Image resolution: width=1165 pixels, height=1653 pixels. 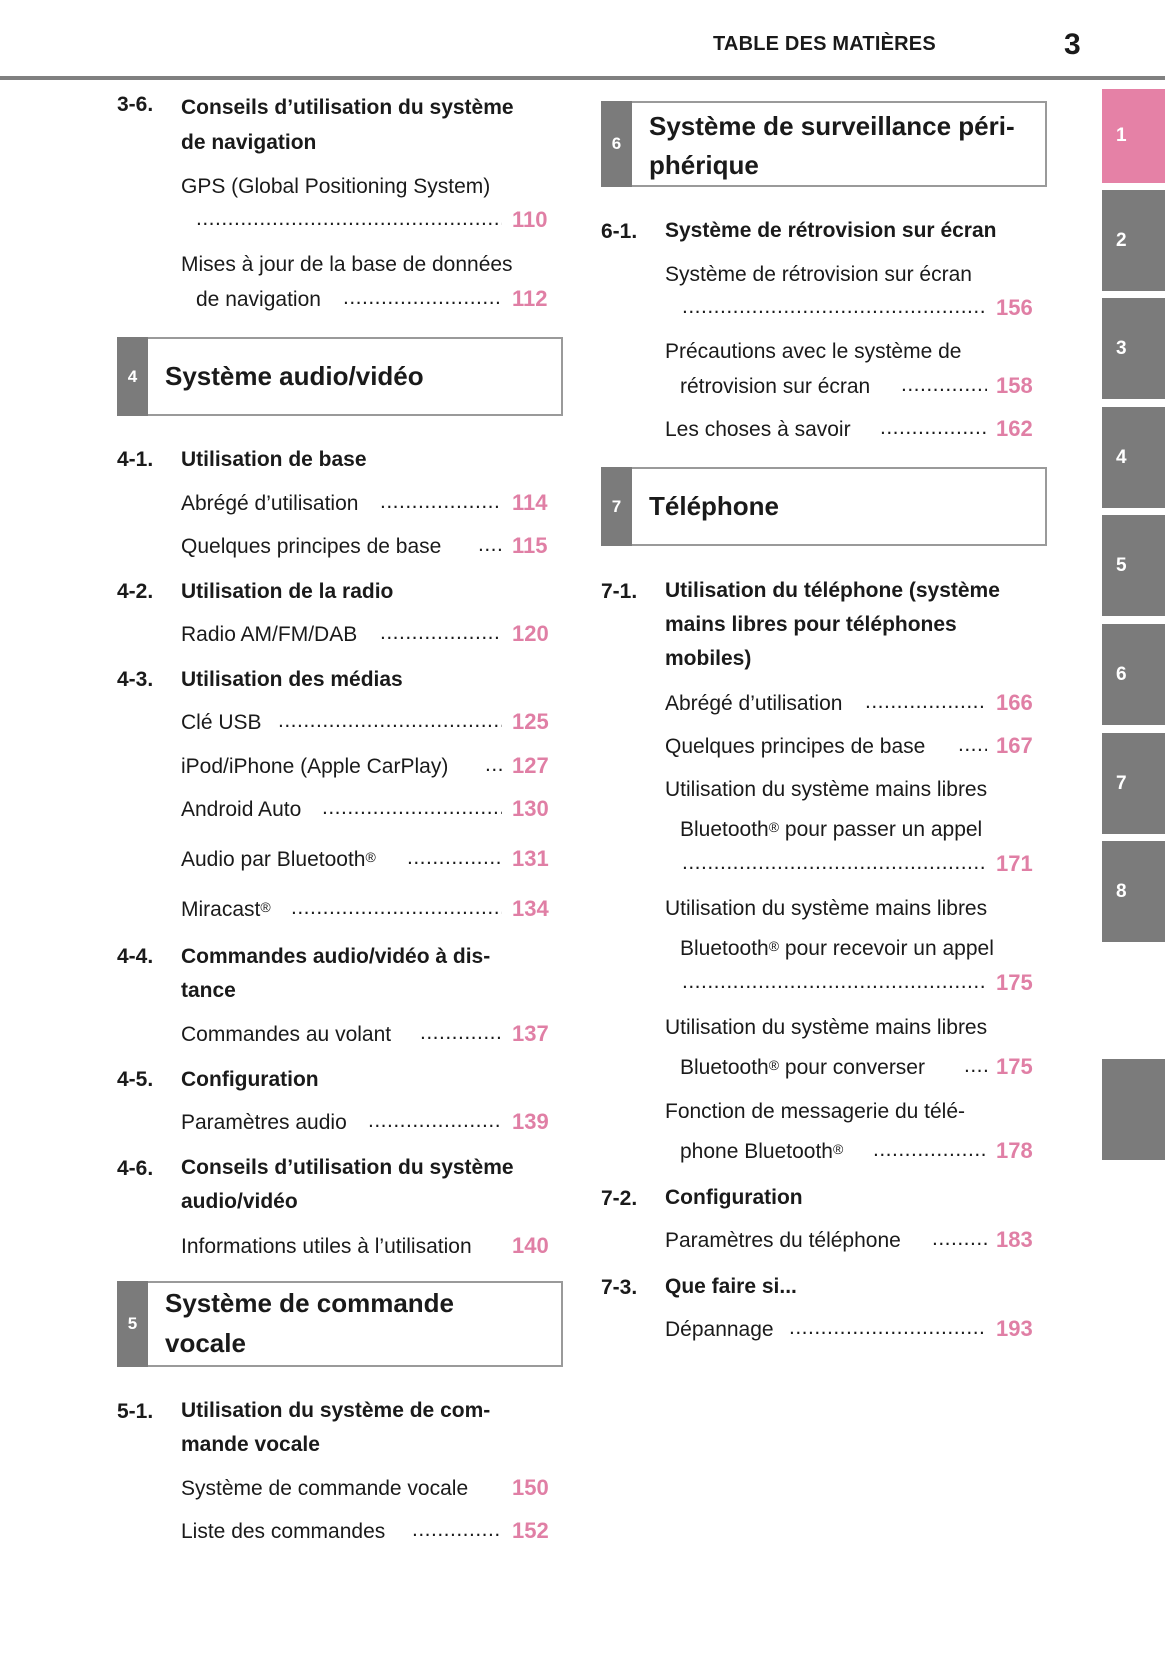 What do you see at coordinates (530, 766) in the screenshot?
I see `toc-entry-page: 127` at bounding box center [530, 766].